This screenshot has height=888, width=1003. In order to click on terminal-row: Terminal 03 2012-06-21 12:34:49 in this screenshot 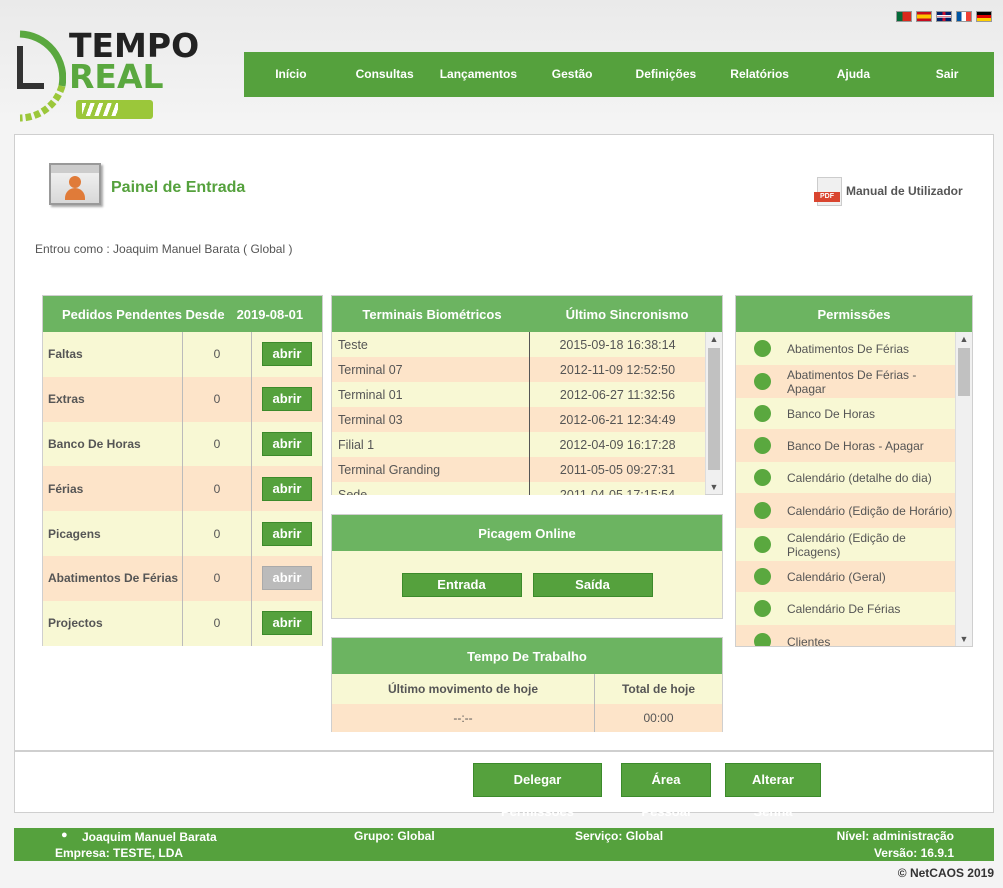, I will do `click(518, 419)`.